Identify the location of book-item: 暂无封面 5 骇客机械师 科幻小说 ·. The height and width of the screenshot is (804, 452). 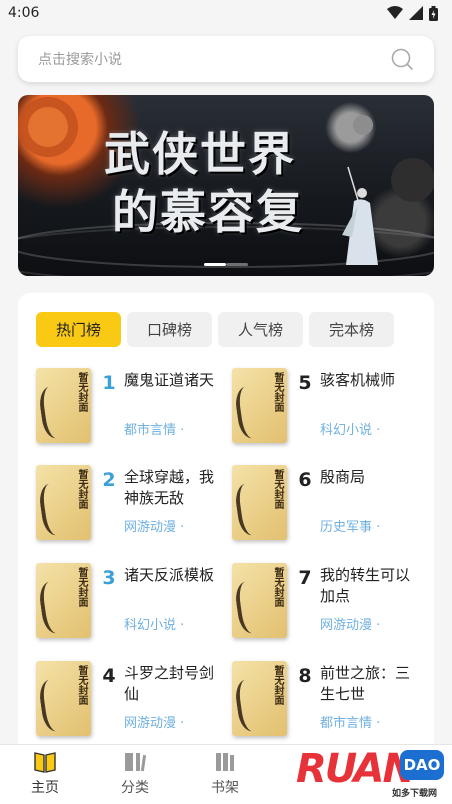
(327, 408).